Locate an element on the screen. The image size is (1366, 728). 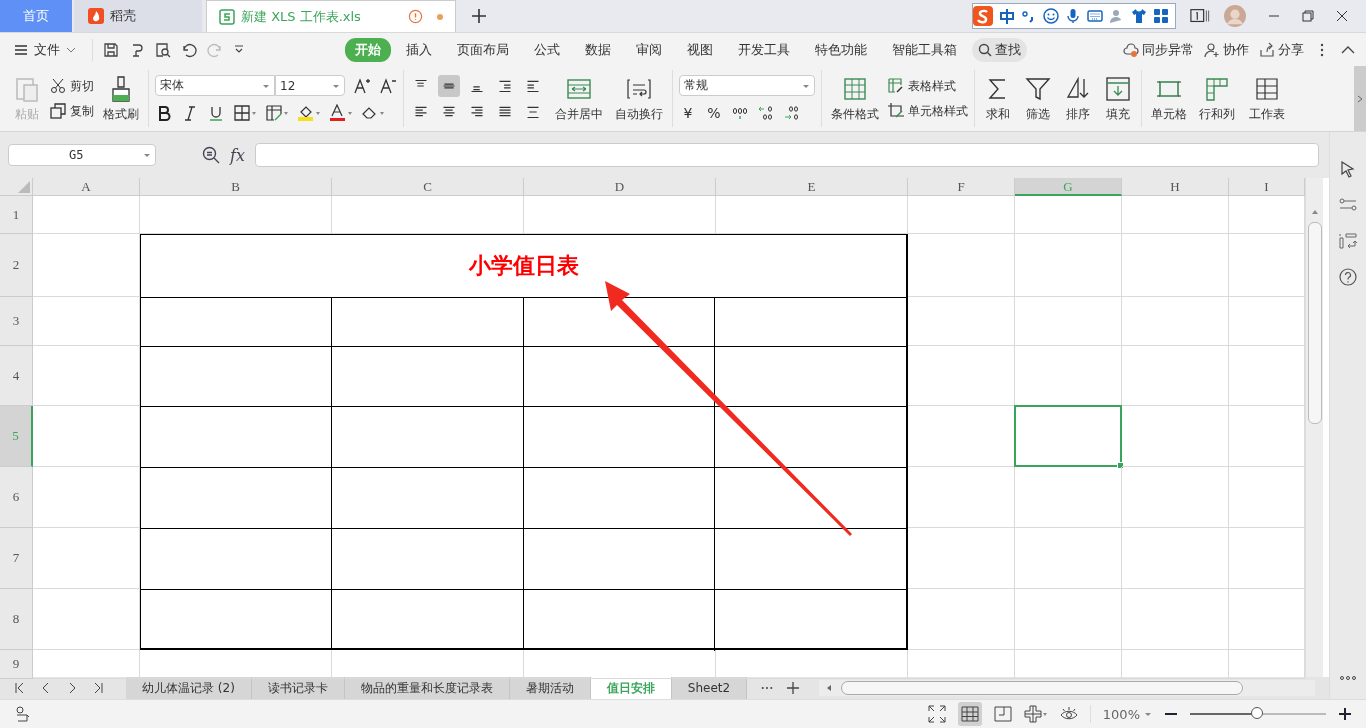
save-icon is located at coordinates (111, 49).